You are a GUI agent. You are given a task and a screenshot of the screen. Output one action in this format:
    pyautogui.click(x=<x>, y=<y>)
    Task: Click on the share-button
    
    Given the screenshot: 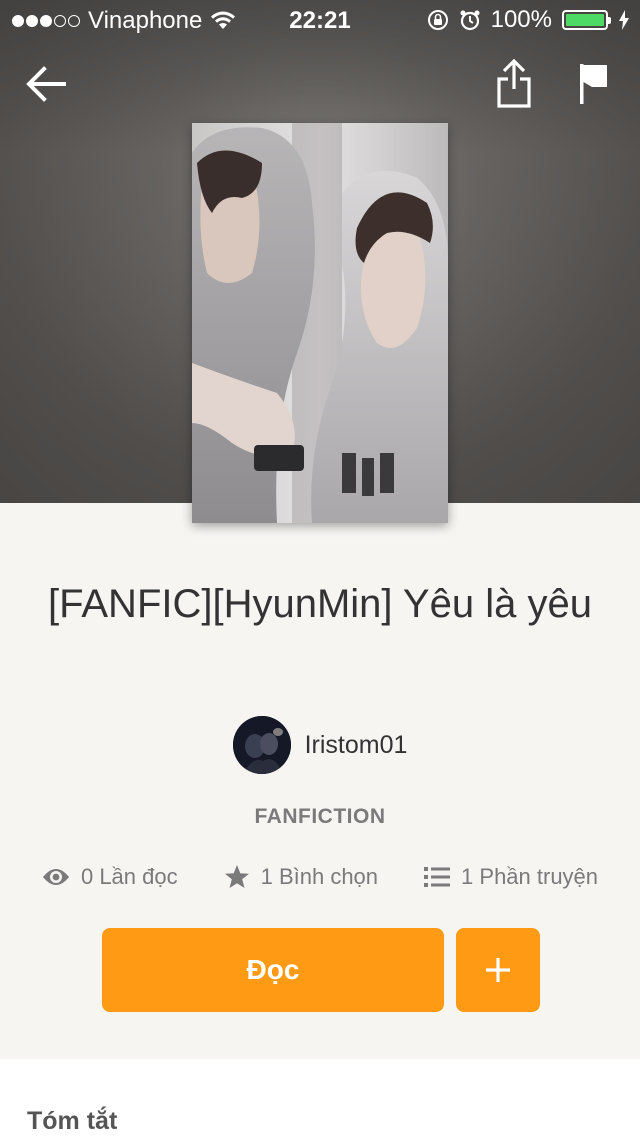 What is the action you would take?
    pyautogui.click(x=514, y=84)
    